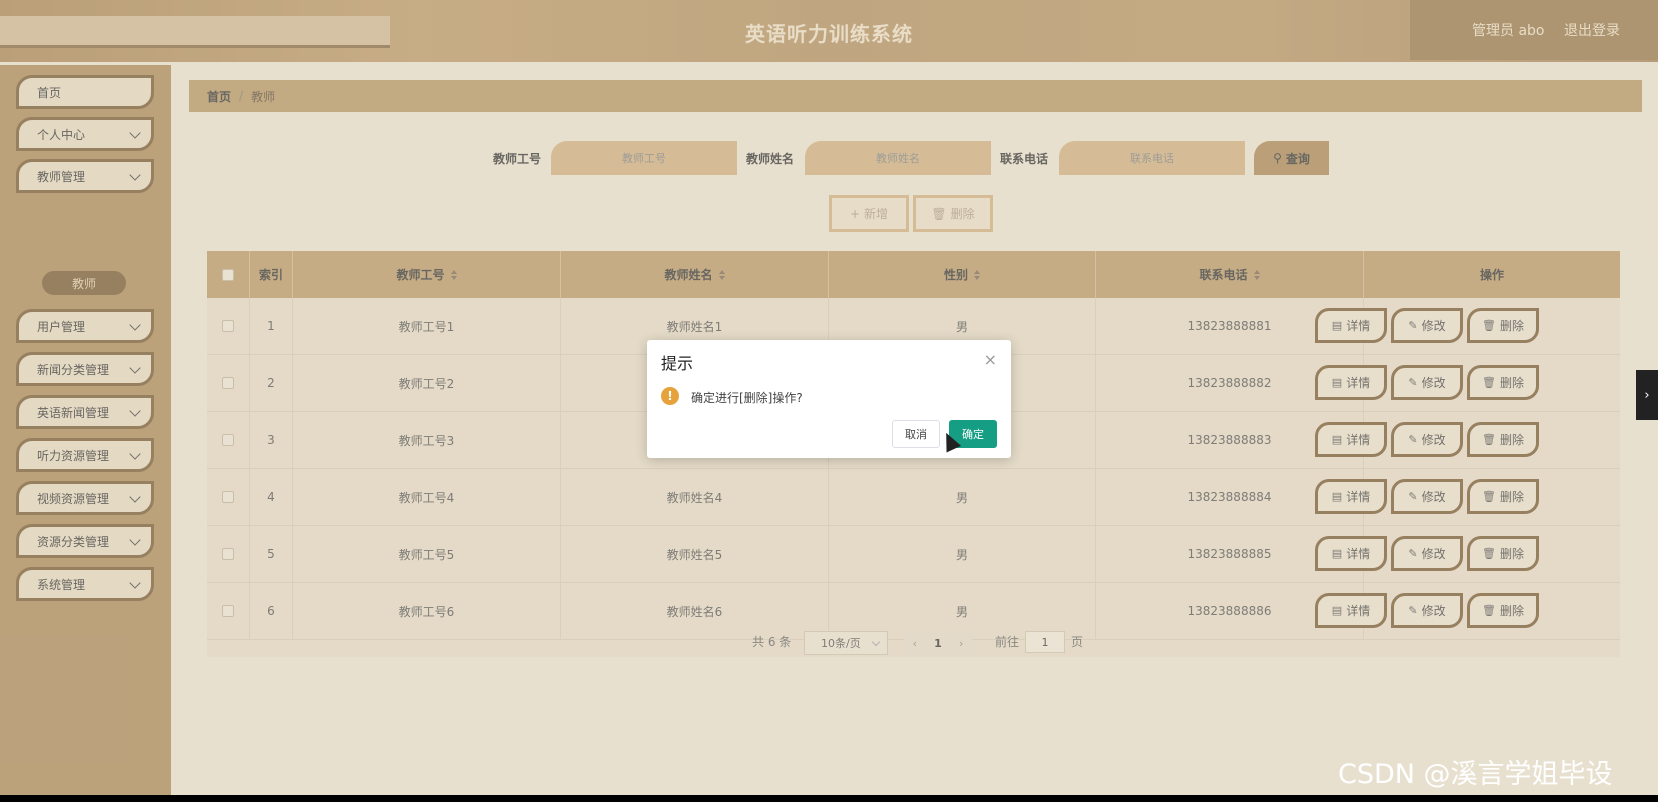 This screenshot has width=1658, height=802. Describe the element at coordinates (677, 363) in the screenshot. I see `dialog-title: 提示` at that location.